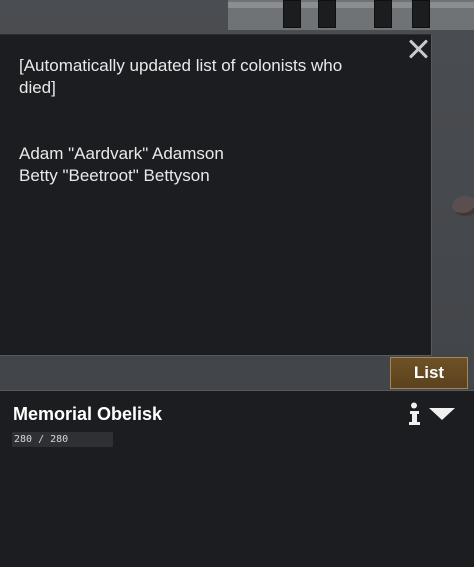 This screenshot has width=474, height=567. Describe the element at coordinates (414, 414) in the screenshot. I see `info-icon` at that location.